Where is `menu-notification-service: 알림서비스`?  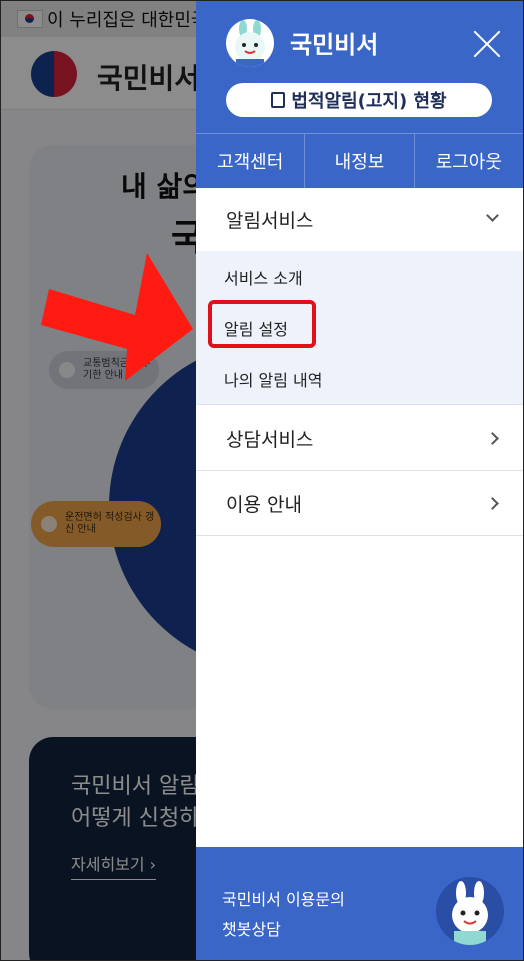 menu-notification-service: 알림서비스 is located at coordinates (359, 219).